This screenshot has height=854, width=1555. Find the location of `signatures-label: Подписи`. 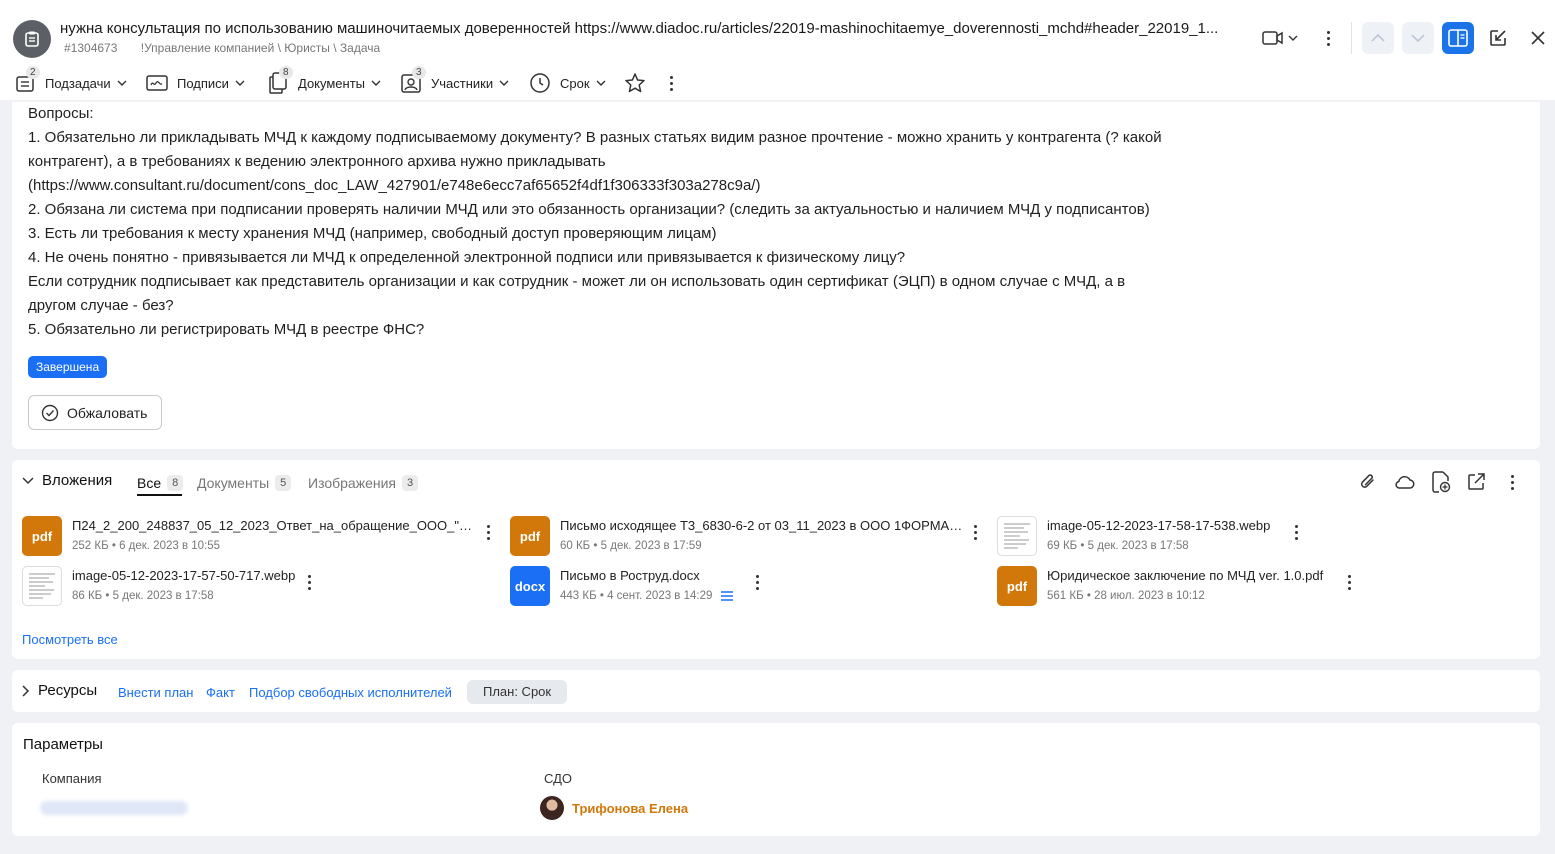

signatures-label: Подписи is located at coordinates (203, 83).